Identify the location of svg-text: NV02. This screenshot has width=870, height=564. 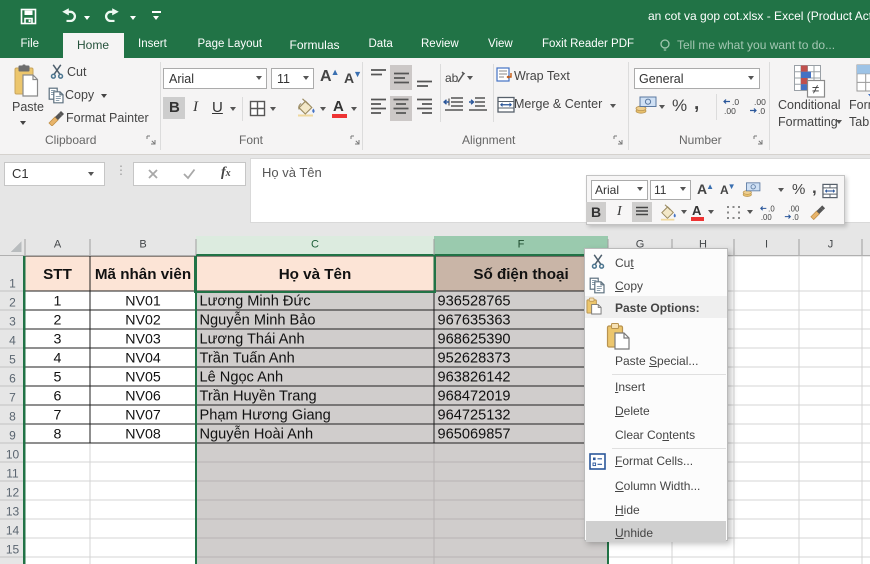
(143, 321).